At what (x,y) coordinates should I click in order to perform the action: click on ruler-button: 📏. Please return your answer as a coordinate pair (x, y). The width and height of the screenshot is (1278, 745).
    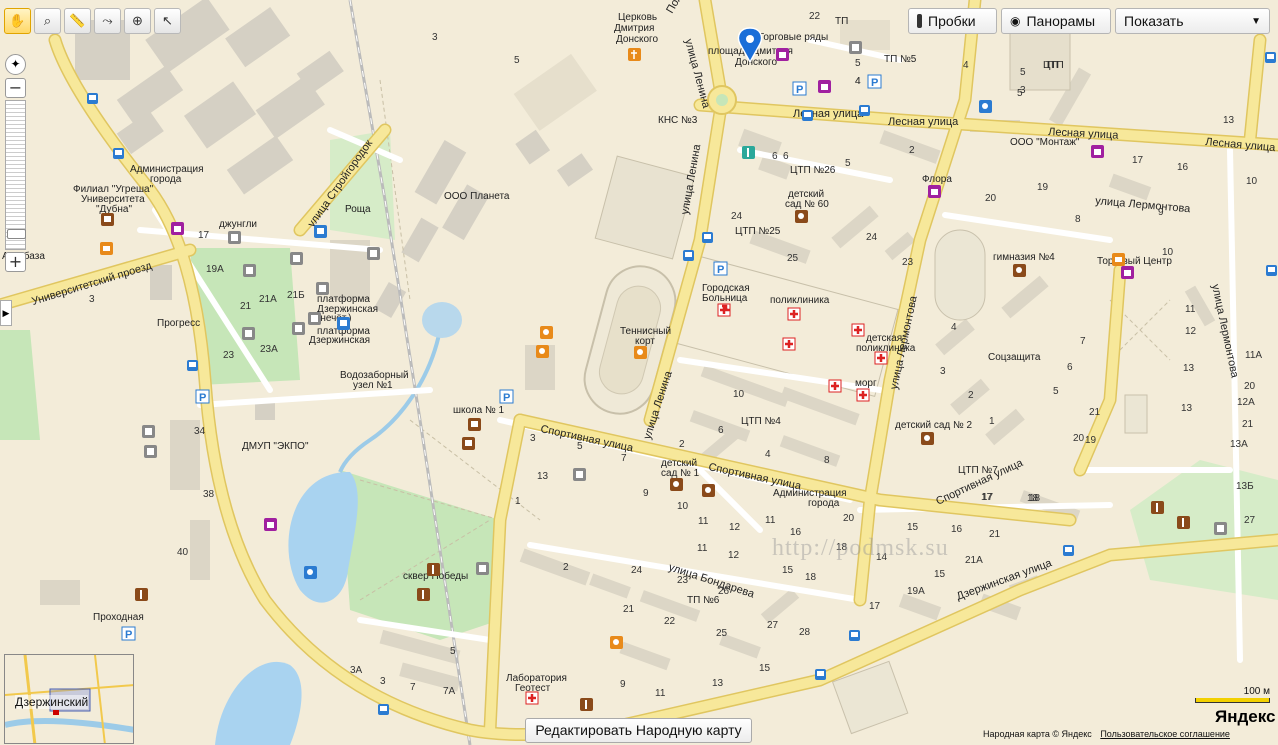
    Looking at the image, I should click on (77, 21).